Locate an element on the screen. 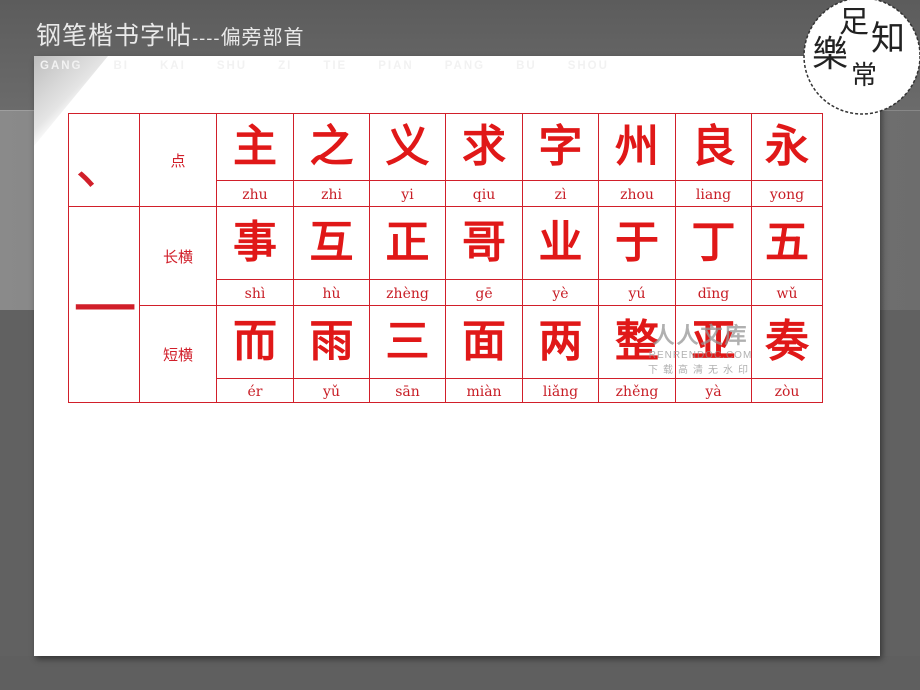  title-sub: 偏旁部首 is located at coordinates (262, 37).